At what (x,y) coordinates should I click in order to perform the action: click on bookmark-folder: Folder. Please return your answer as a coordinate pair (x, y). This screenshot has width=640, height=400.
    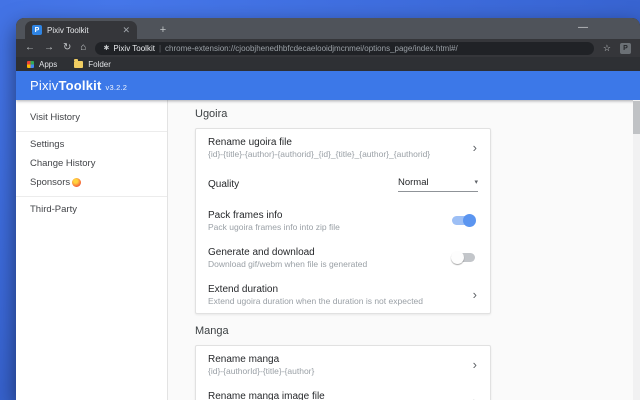
    Looking at the image, I should click on (92, 63).